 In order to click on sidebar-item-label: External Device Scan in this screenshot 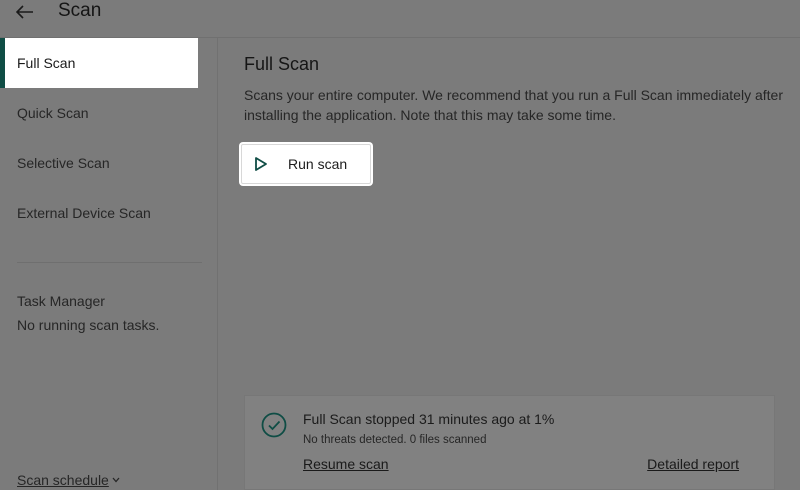, I will do `click(84, 213)`.